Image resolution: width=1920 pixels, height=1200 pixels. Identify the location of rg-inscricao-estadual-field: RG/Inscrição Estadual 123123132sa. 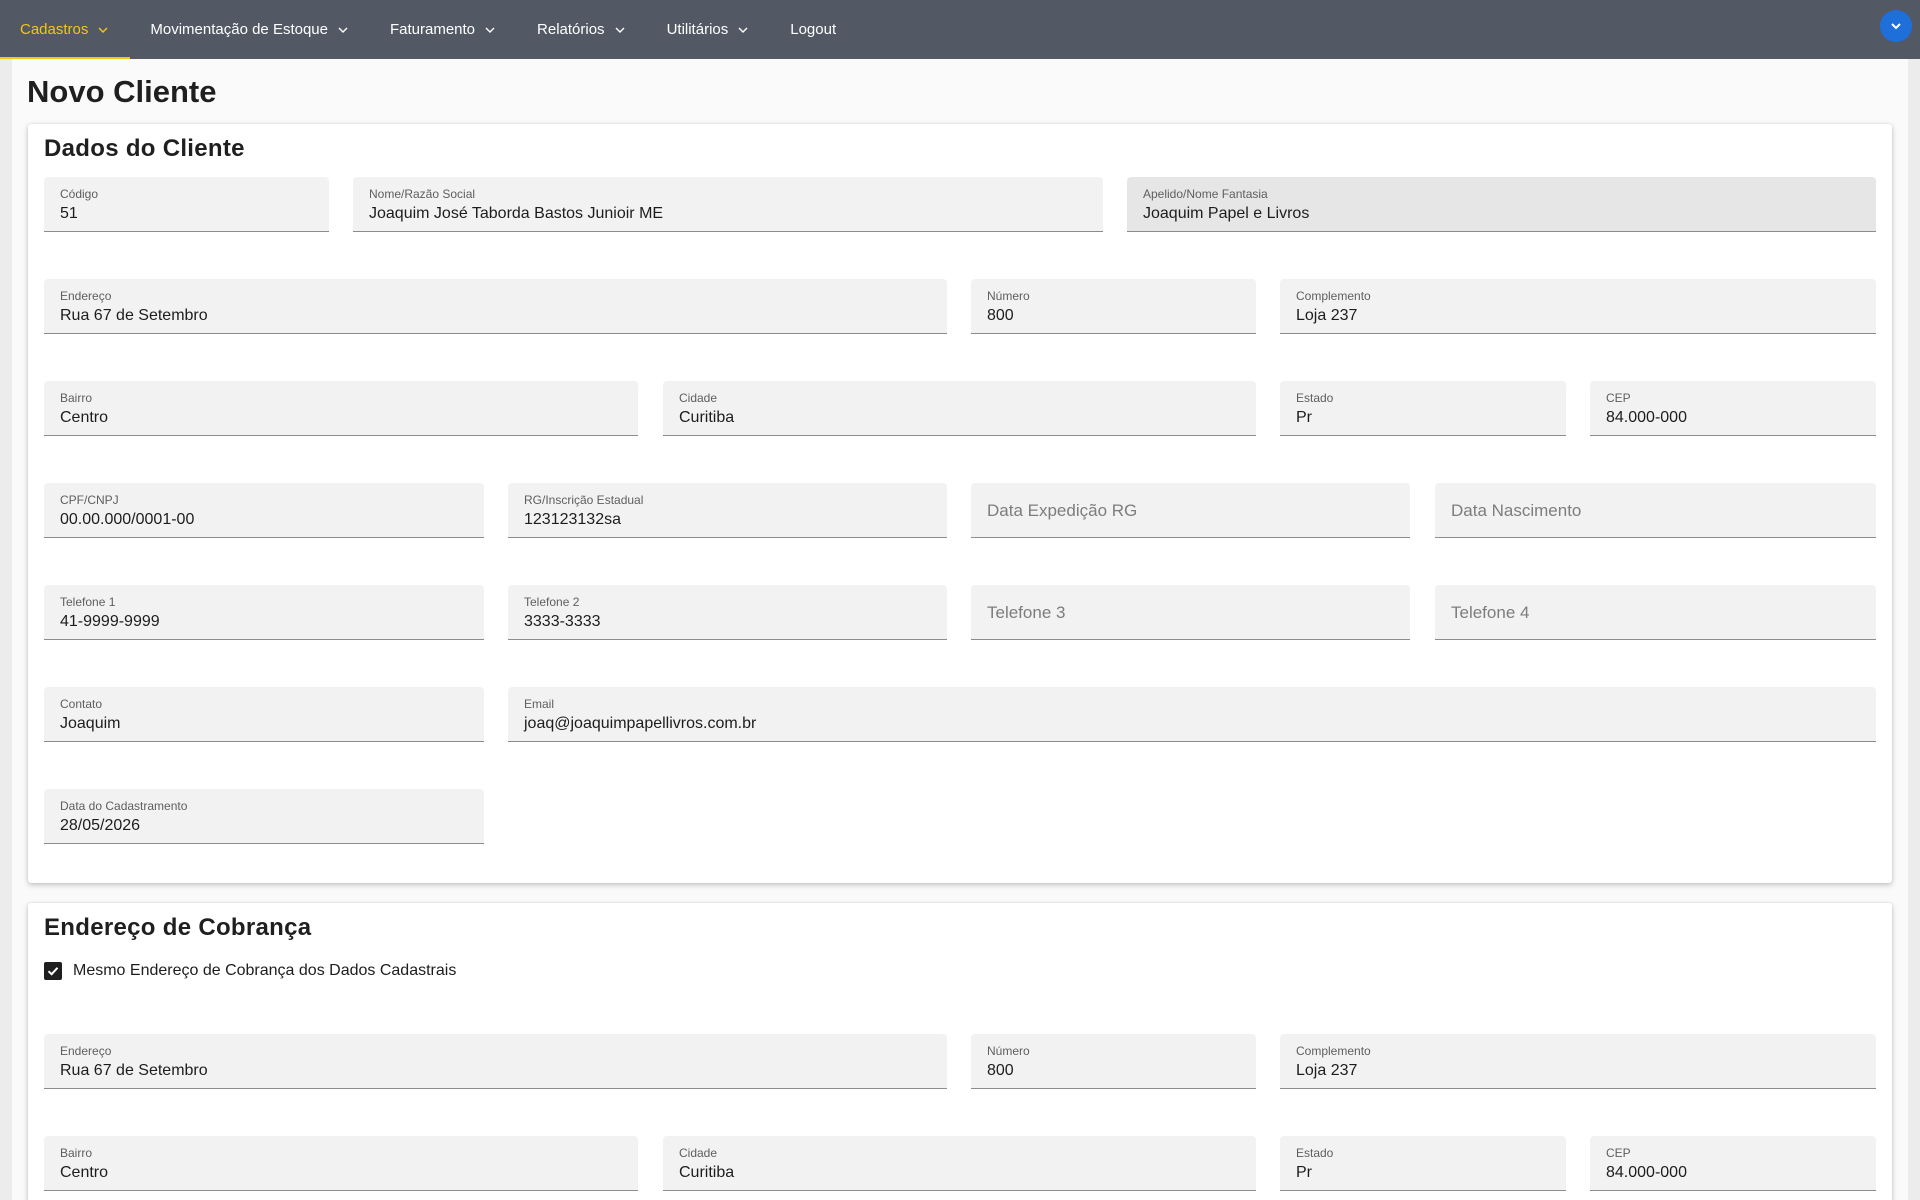
(727, 510).